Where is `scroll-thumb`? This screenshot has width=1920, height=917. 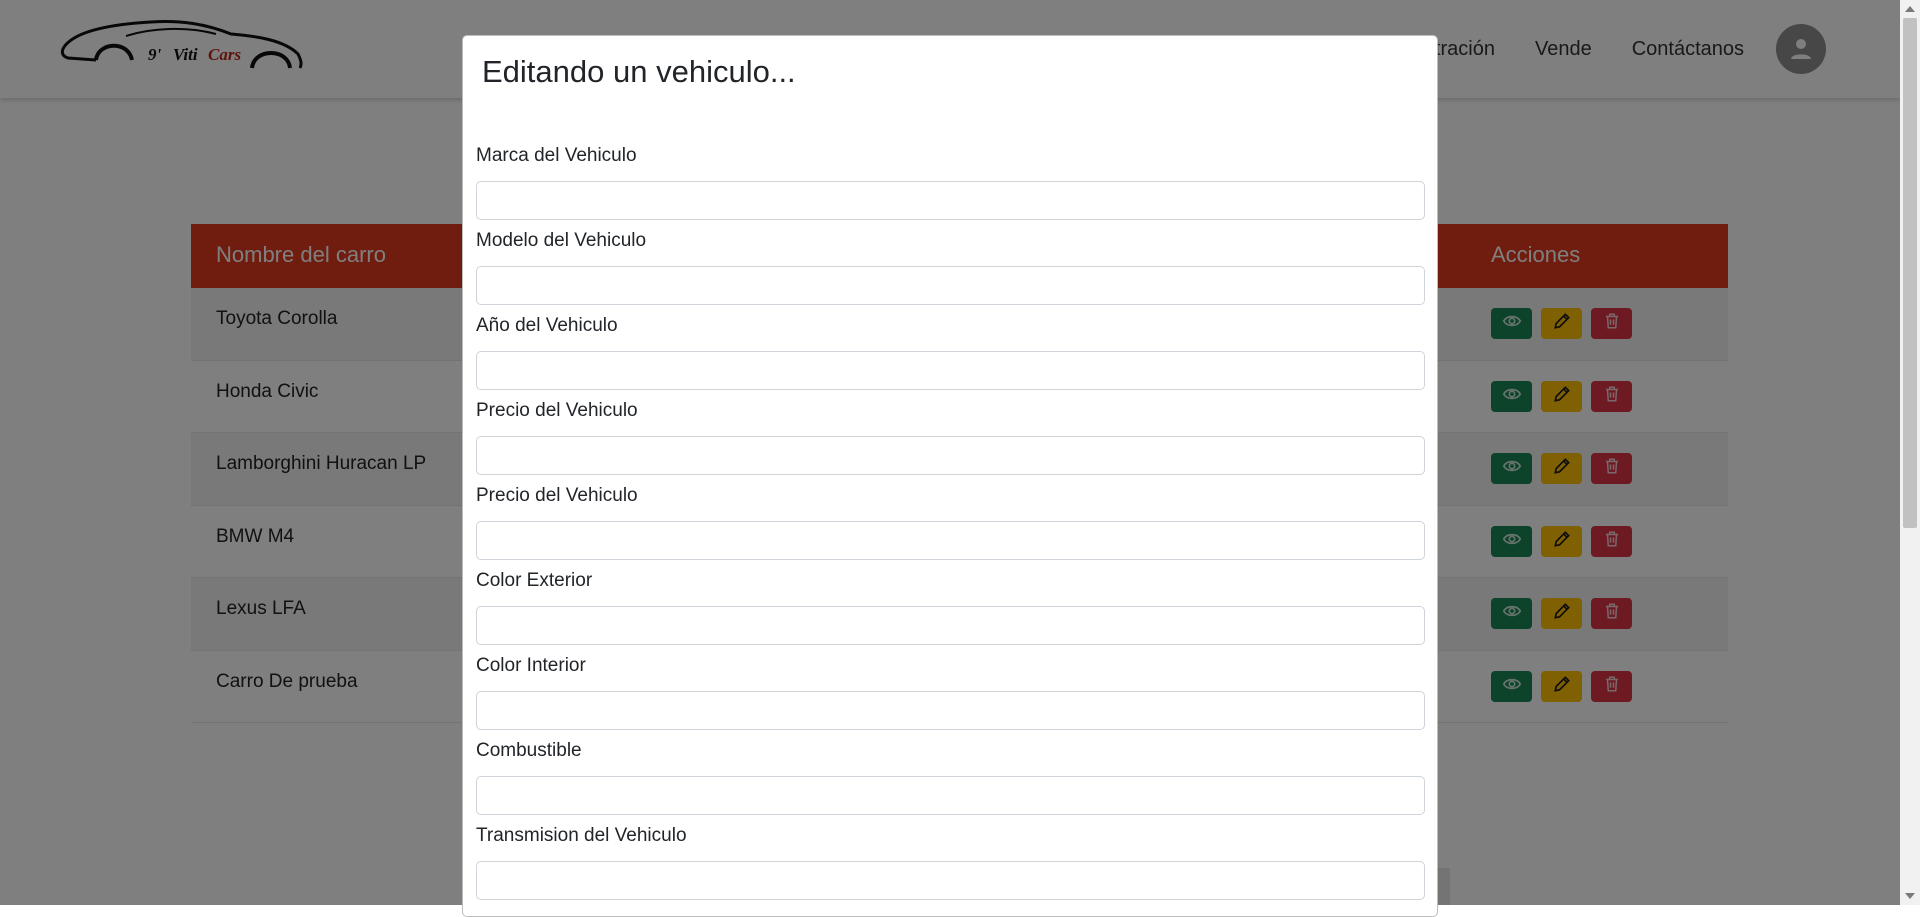 scroll-thumb is located at coordinates (1910, 273).